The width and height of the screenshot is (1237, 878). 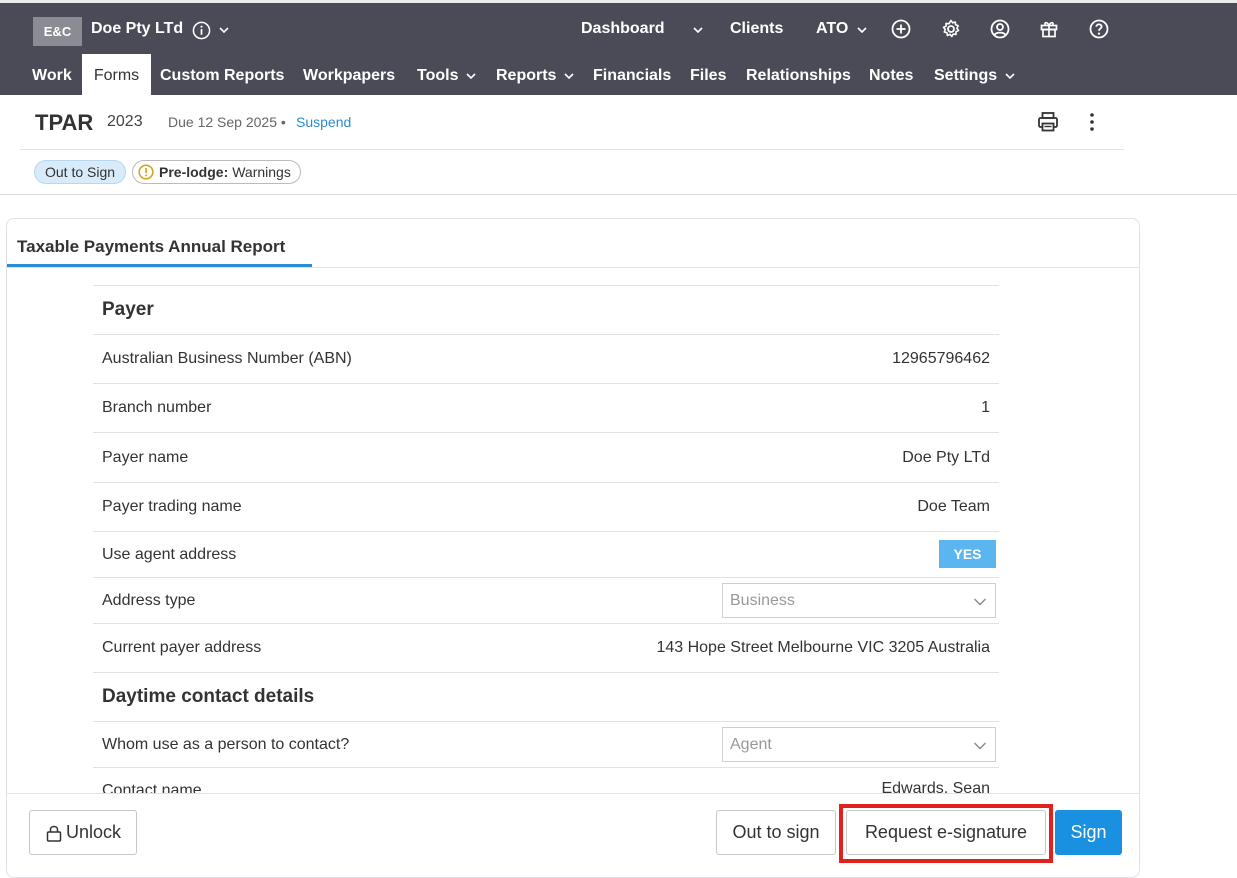 I want to click on more-options-icon, so click(x=1092, y=122).